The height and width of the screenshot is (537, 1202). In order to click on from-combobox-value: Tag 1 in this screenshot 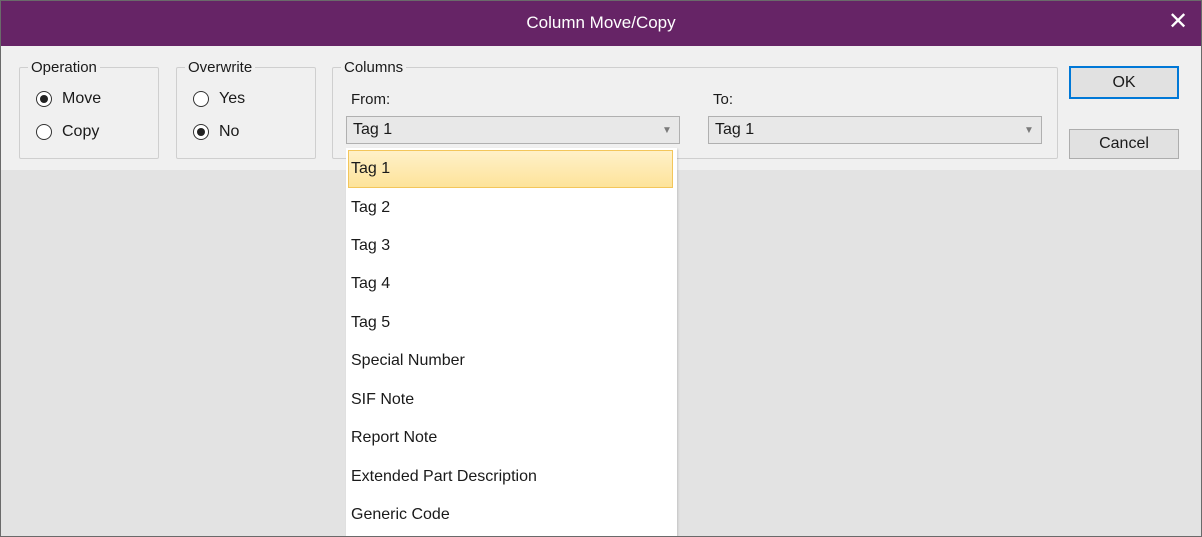, I will do `click(373, 129)`.